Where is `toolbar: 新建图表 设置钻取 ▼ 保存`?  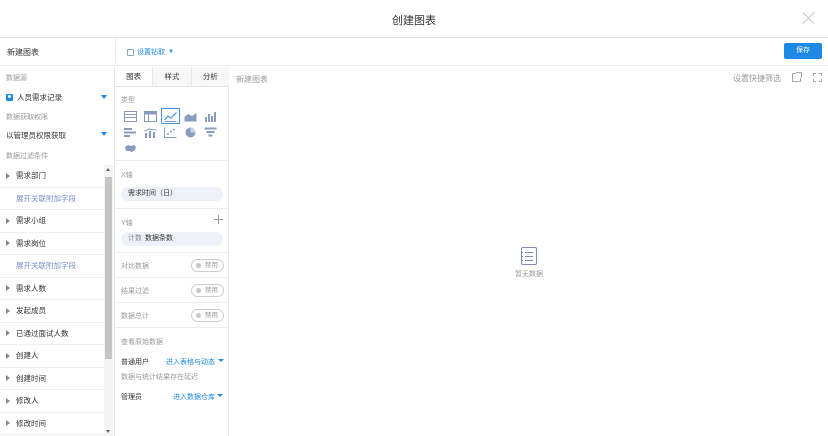 toolbar: 新建图表 设置钻取 ▼ 保存 is located at coordinates (414, 52).